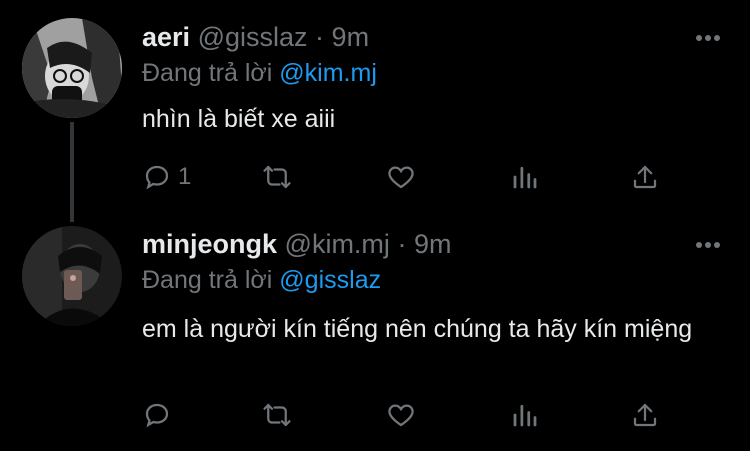 The image size is (750, 451). I want to click on reply-button, so click(160, 415).